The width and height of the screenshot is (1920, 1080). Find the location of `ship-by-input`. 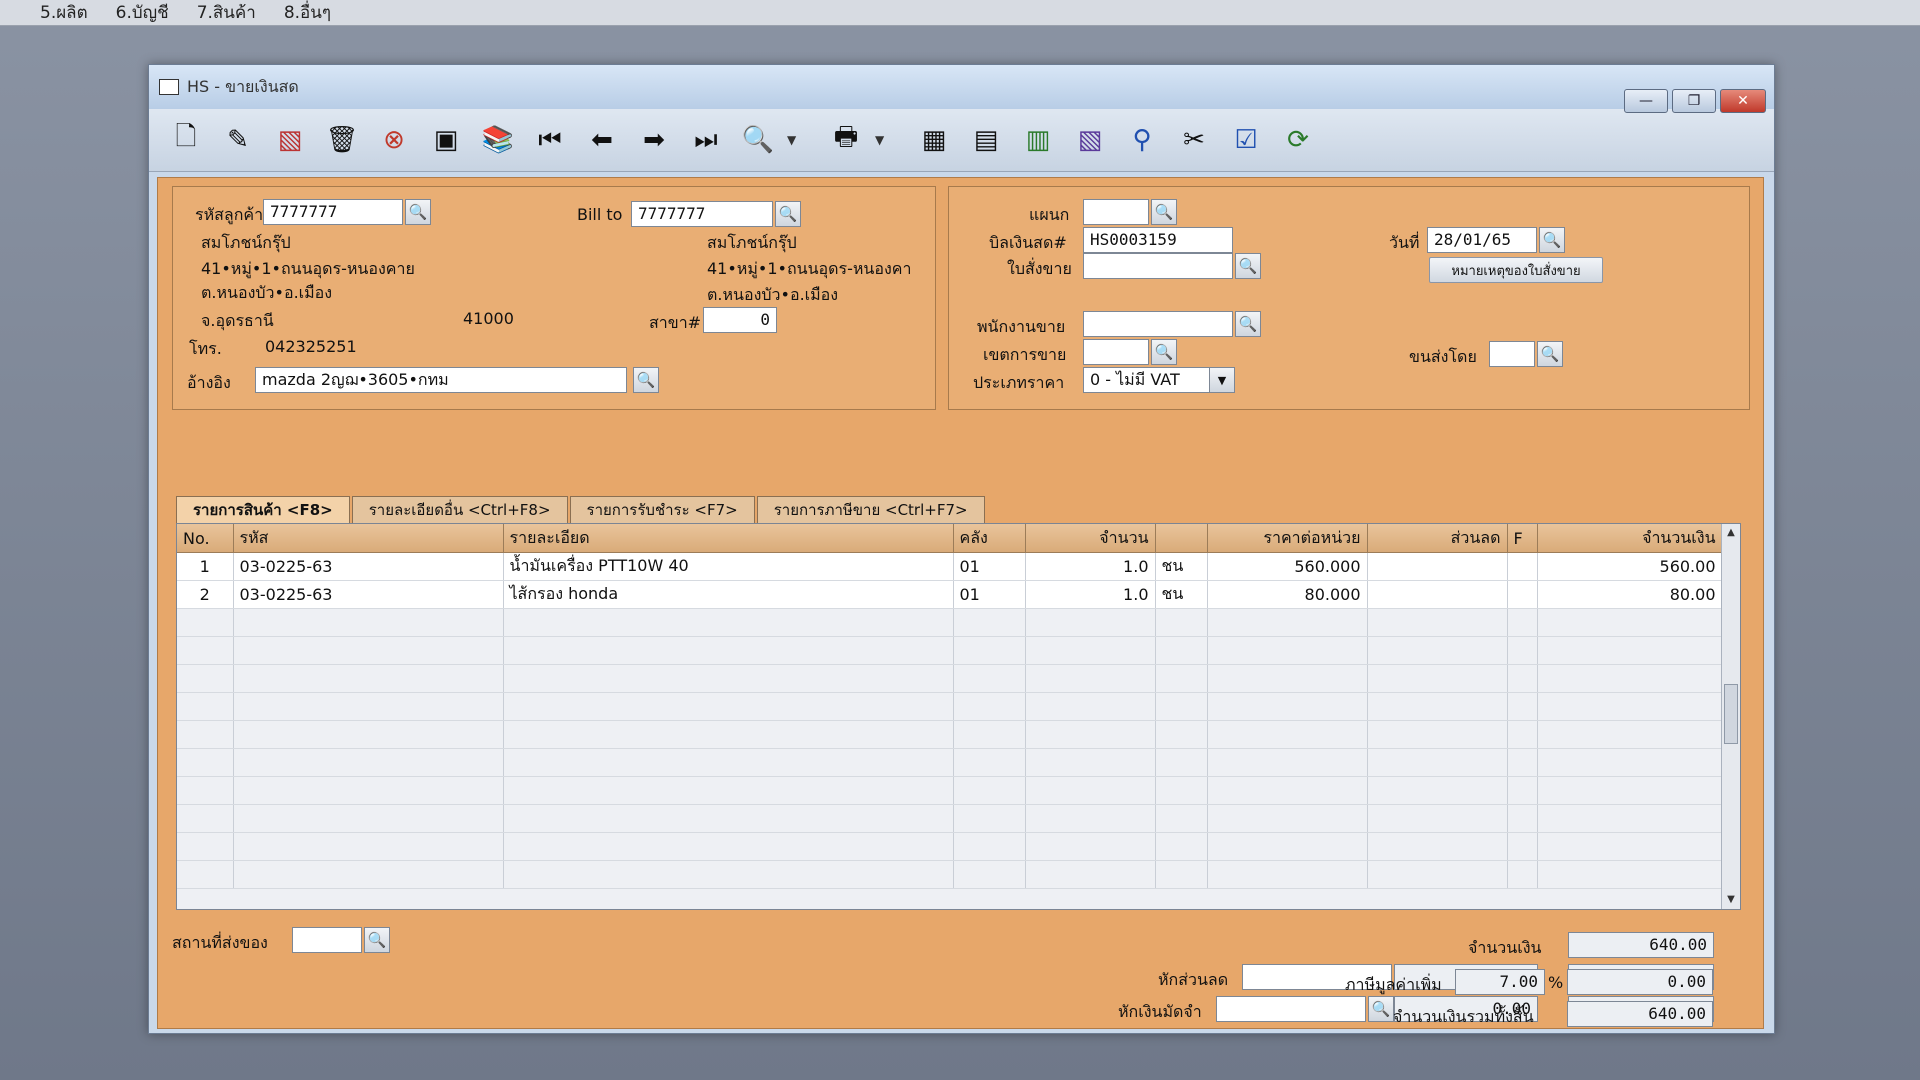

ship-by-input is located at coordinates (1512, 354).